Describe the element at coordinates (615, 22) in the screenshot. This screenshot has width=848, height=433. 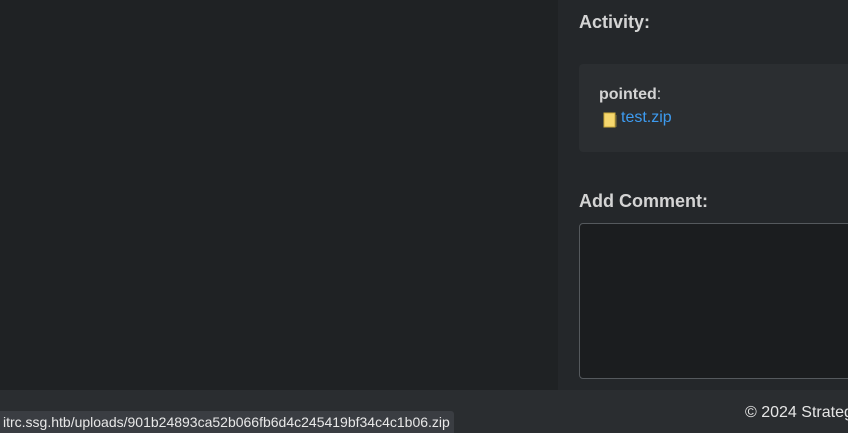
I see `activity-heading: Activity:` at that location.